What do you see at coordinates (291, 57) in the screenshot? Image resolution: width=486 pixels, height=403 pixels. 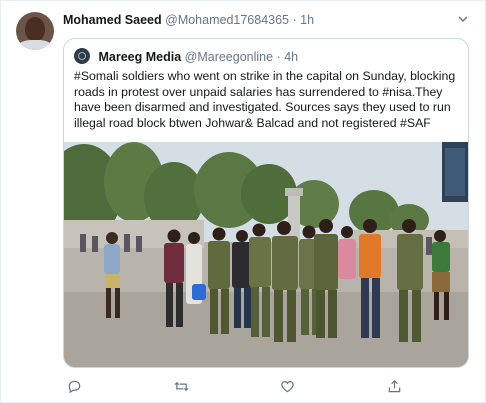 I see `quoted-time: 4h` at bounding box center [291, 57].